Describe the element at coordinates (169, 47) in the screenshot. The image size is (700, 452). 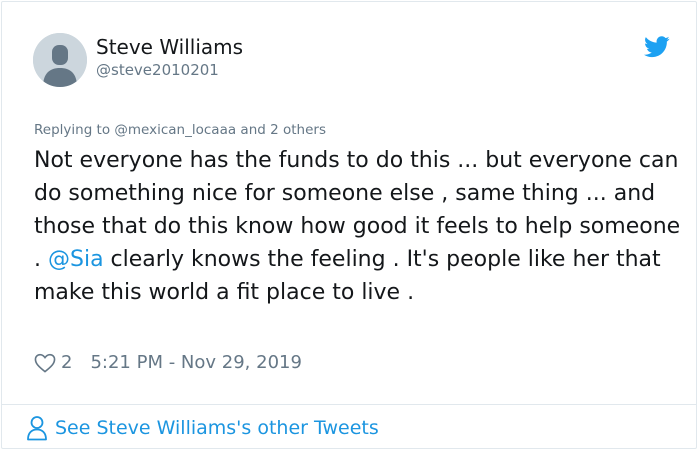
I see `author-name: Steve Williams` at that location.